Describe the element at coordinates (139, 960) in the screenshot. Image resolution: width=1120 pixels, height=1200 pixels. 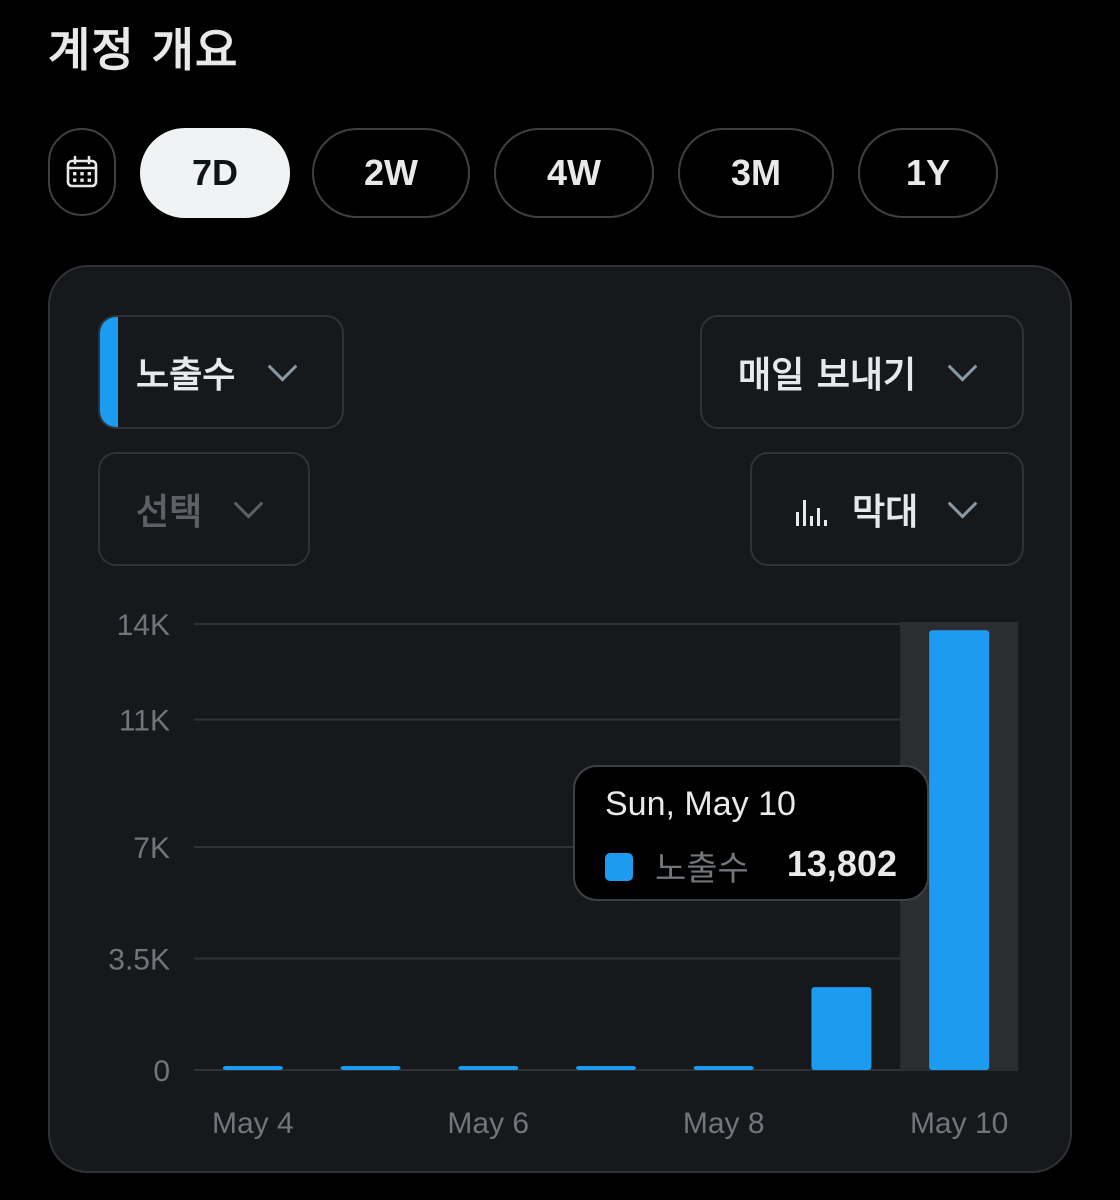
I see `y-tick-label: 3.5K` at that location.